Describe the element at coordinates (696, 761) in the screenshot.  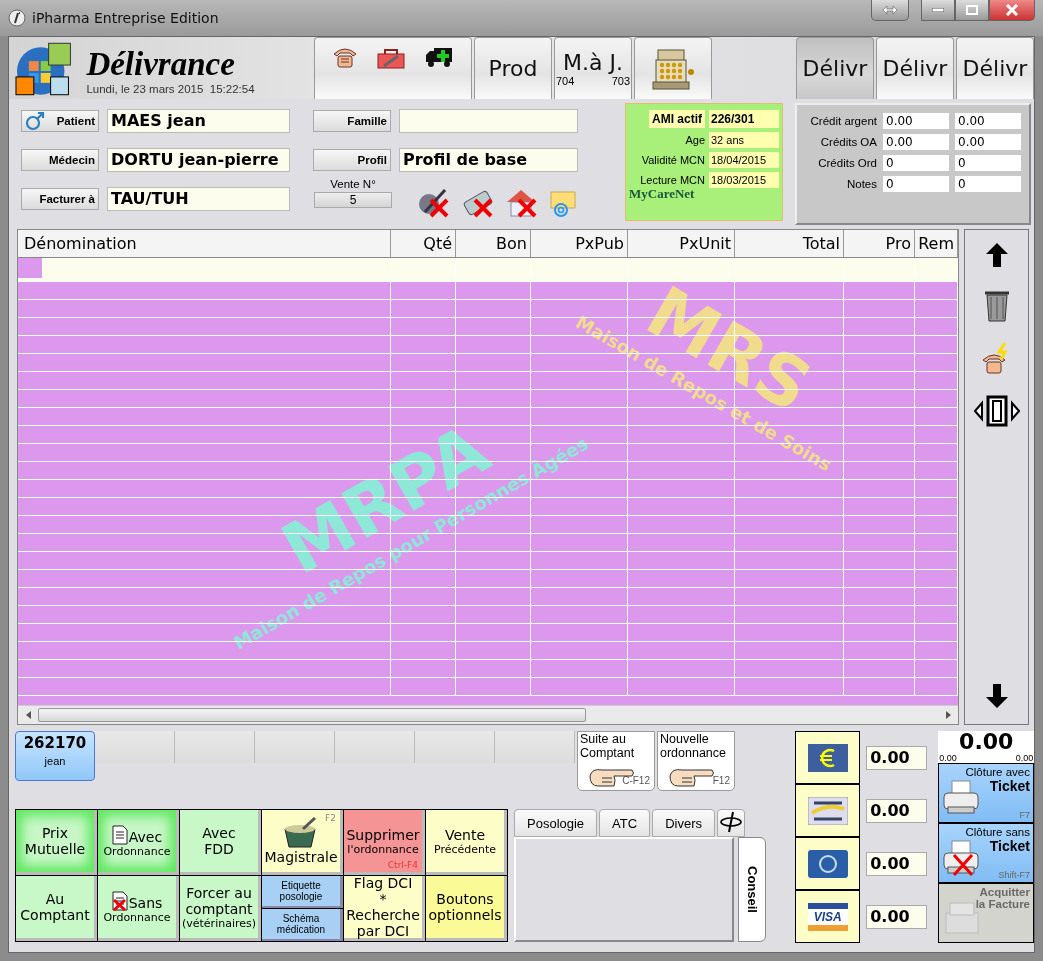
I see `prescription-button: Nouvelle ordonnance F12` at that location.